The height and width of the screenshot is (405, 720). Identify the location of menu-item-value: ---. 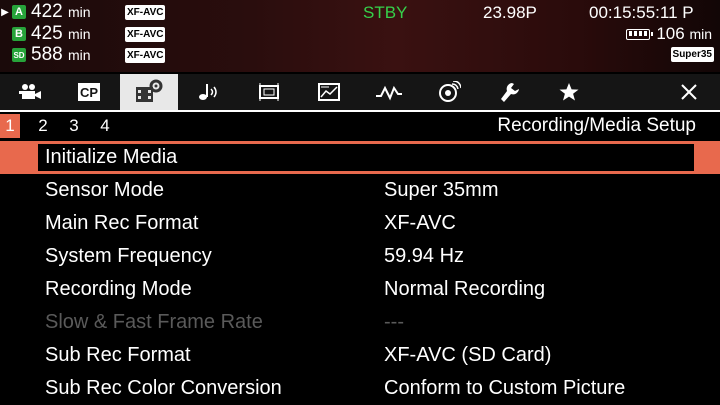
(394, 322).